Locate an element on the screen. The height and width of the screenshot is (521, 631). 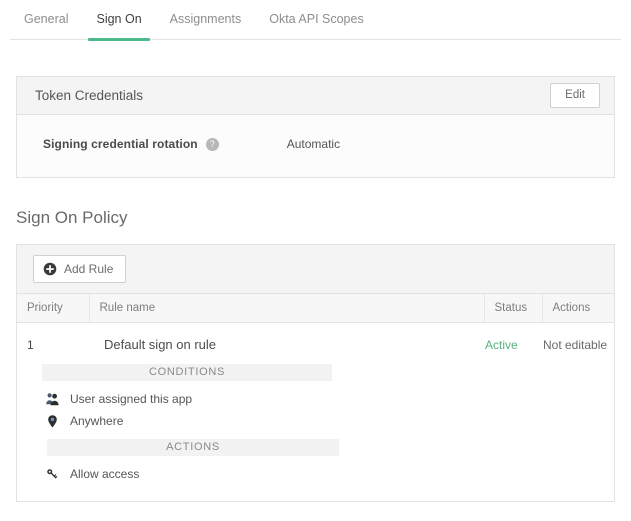
signing-credential-rotation-row: Signing credential rotation ? Automatic is located at coordinates (315, 144).